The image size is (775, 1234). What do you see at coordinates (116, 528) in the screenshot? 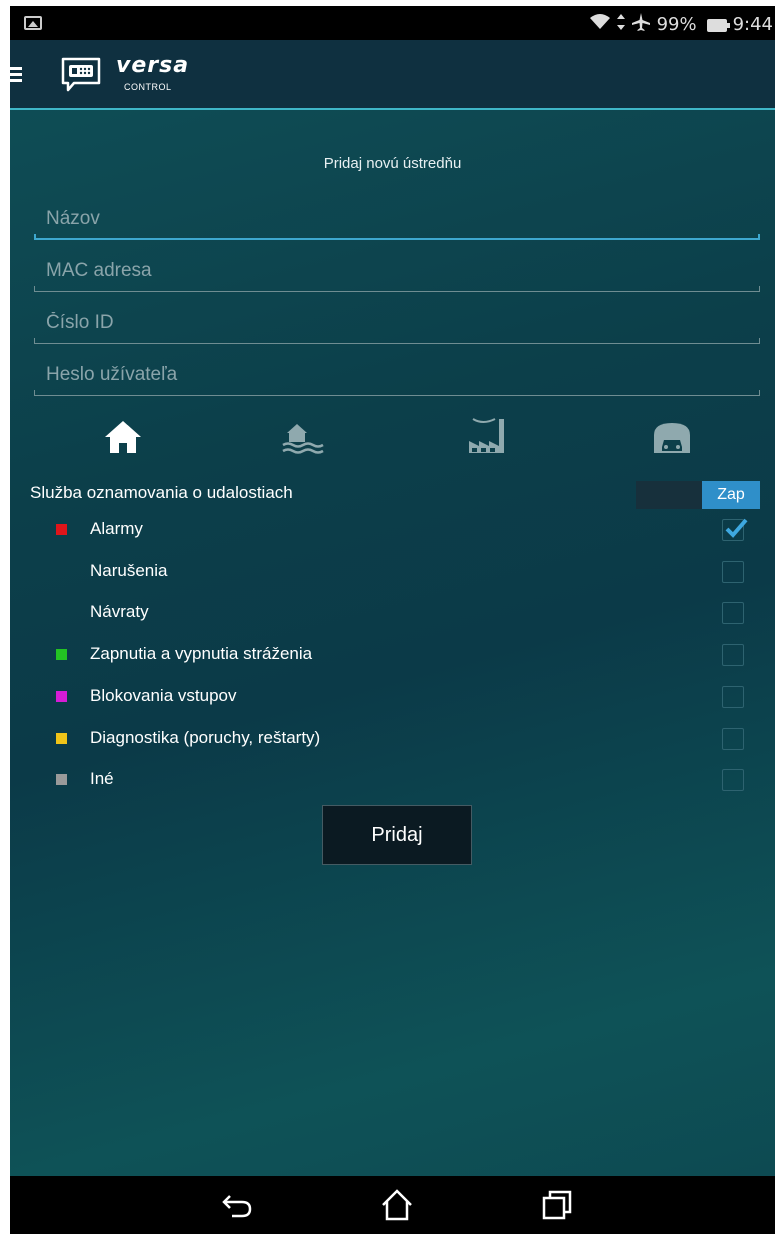
I see `event-label: Alarmy` at bounding box center [116, 528].